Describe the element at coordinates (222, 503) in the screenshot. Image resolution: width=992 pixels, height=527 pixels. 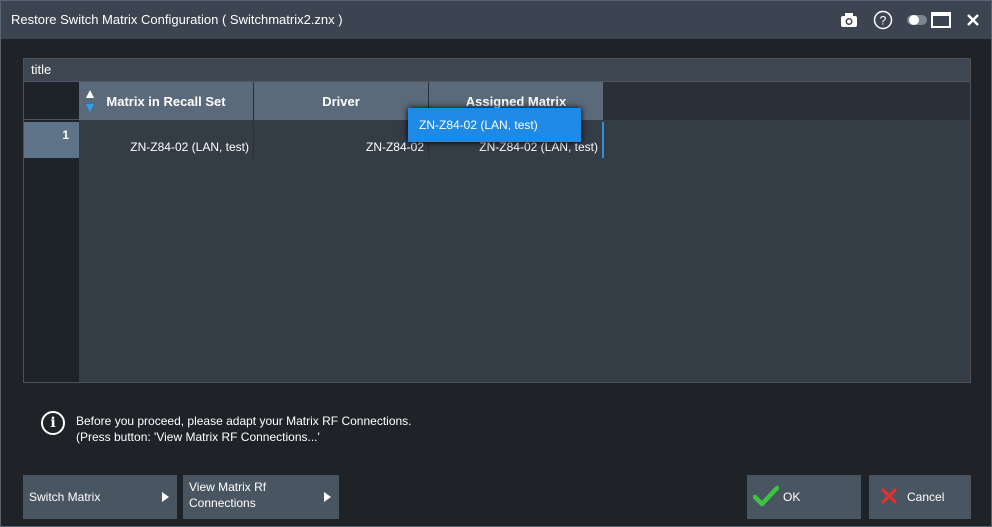
I see `view-connections-label-line2: Connections` at that location.